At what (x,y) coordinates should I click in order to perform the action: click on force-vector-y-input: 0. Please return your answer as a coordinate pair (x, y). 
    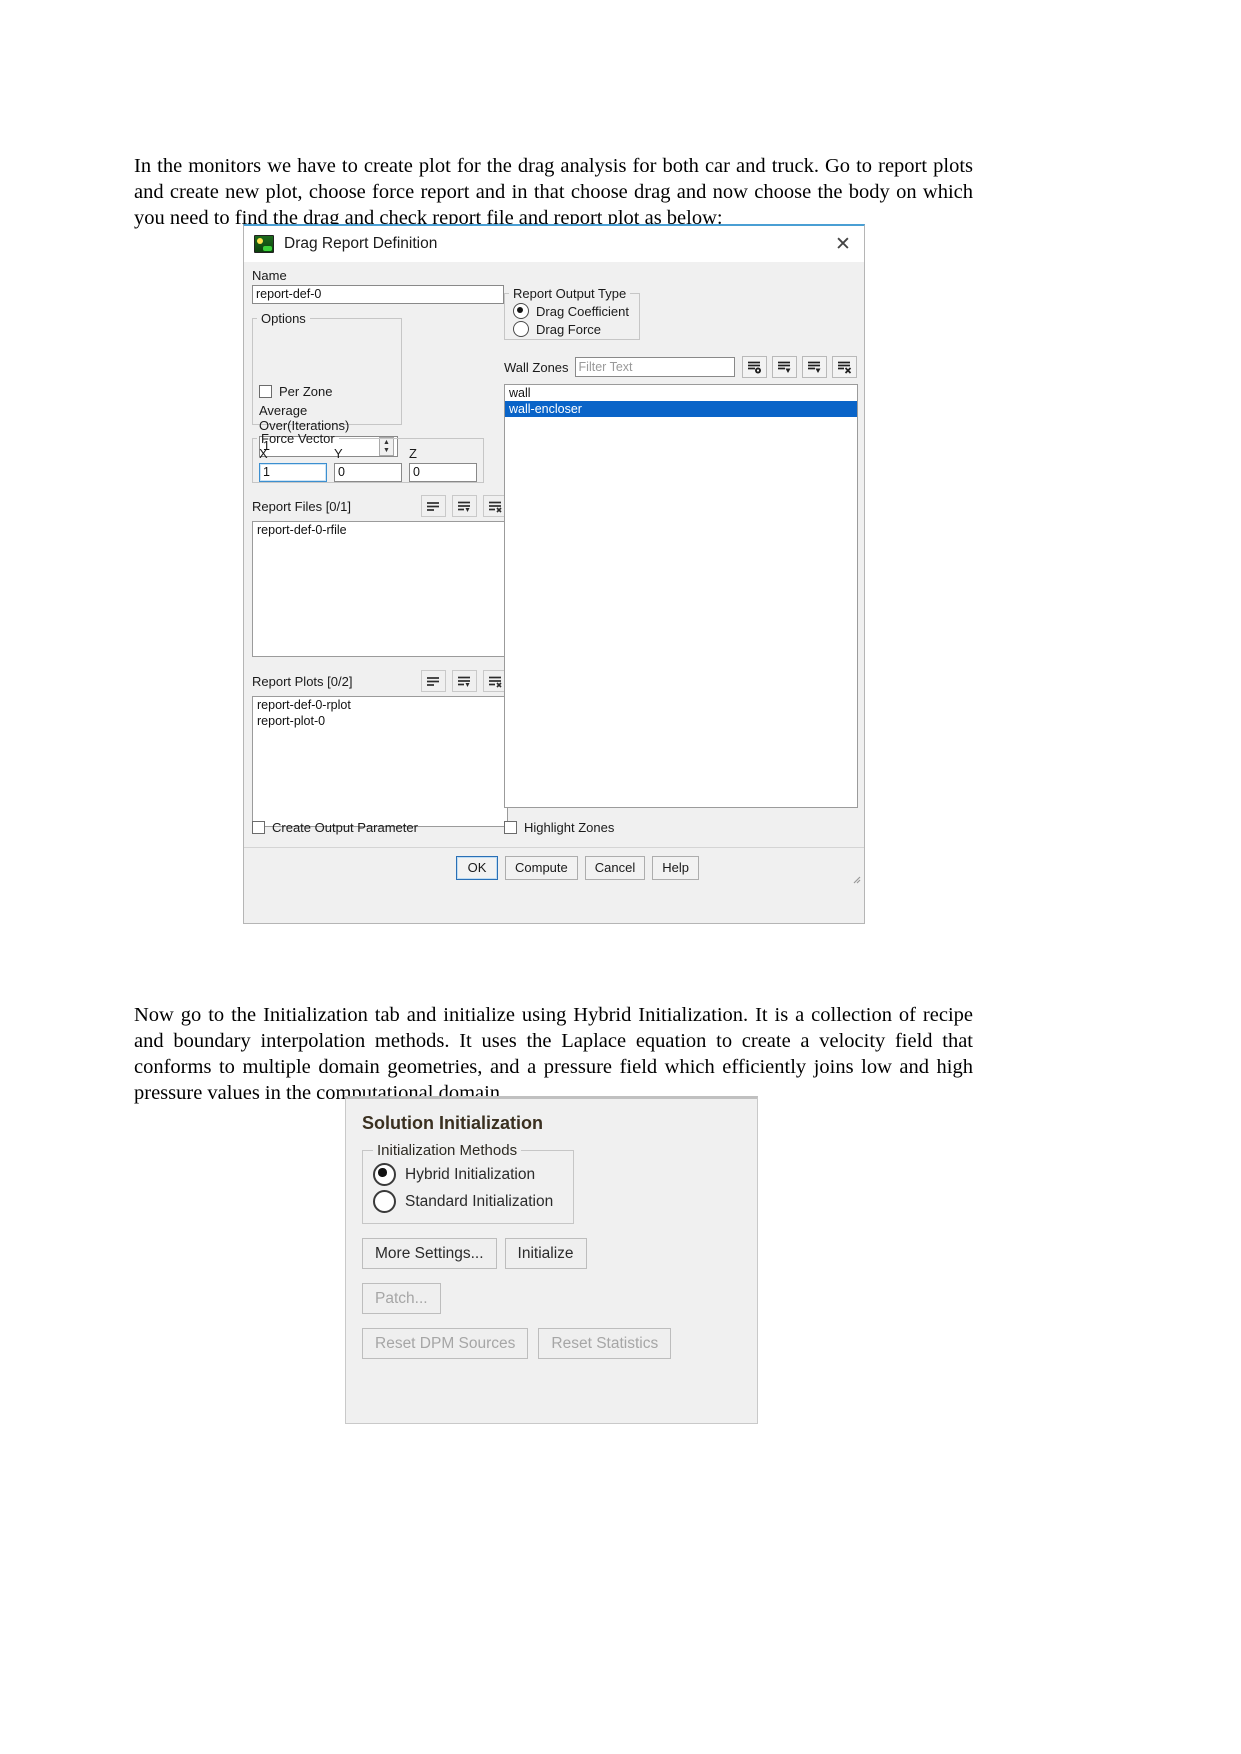
    Looking at the image, I should click on (368, 472).